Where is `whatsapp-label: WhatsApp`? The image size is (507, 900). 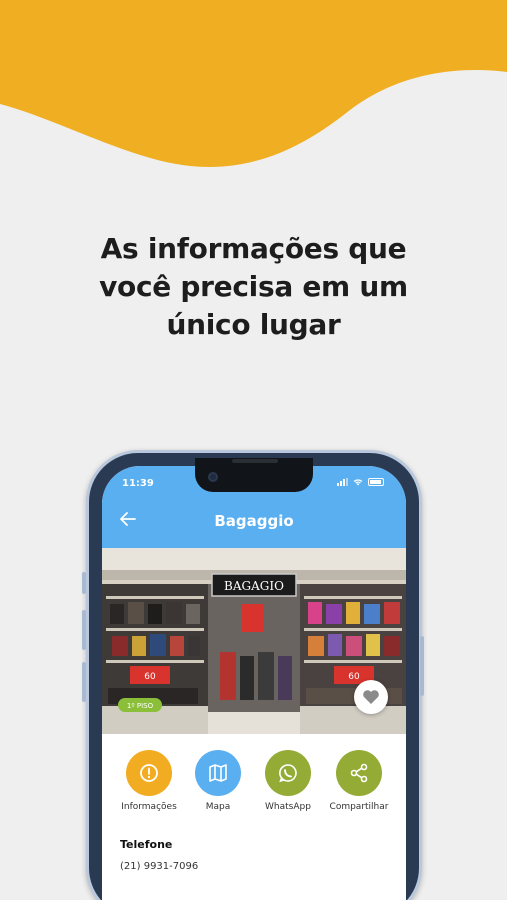 whatsapp-label: WhatsApp is located at coordinates (288, 807).